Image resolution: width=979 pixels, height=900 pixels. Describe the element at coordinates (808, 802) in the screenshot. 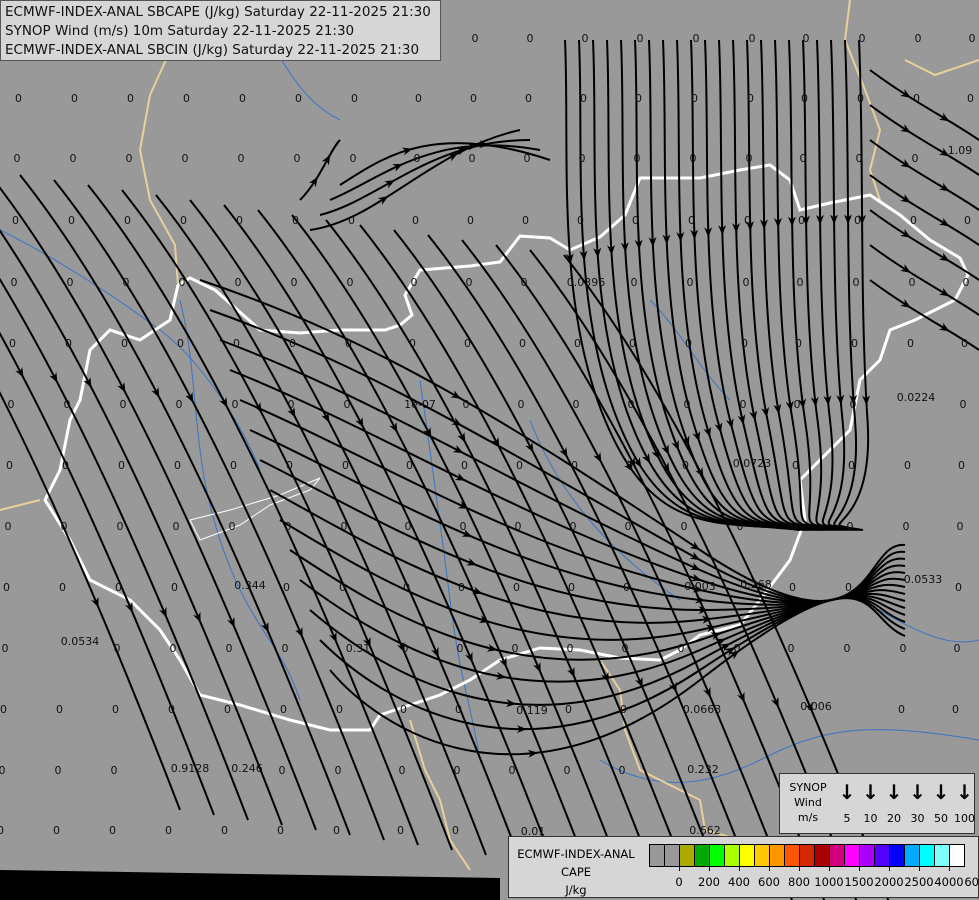

I see `wind-legend-subtitle: Wind` at that location.